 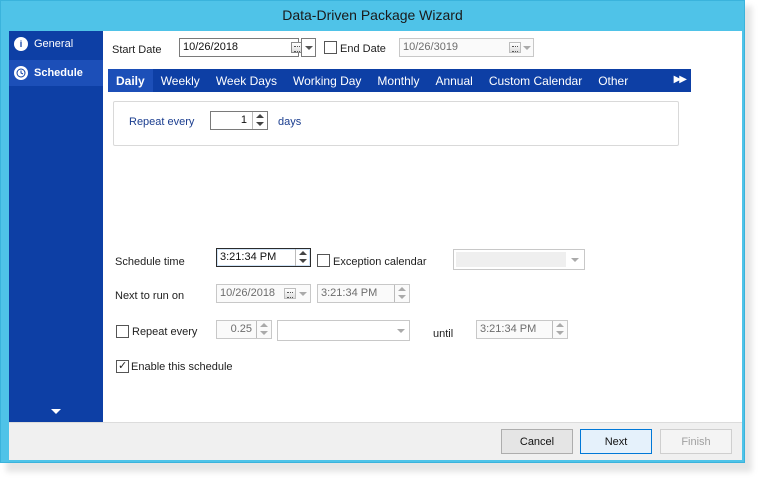 I want to click on start-date-value: 10/26/2018, so click(x=211, y=47).